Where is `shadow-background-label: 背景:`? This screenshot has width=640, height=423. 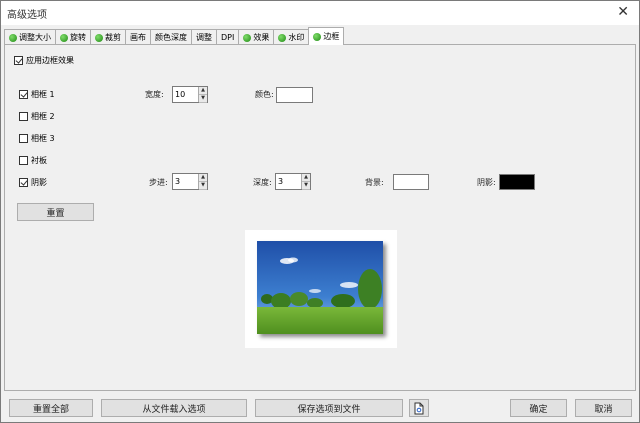 shadow-background-label: 背景: is located at coordinates (374, 182).